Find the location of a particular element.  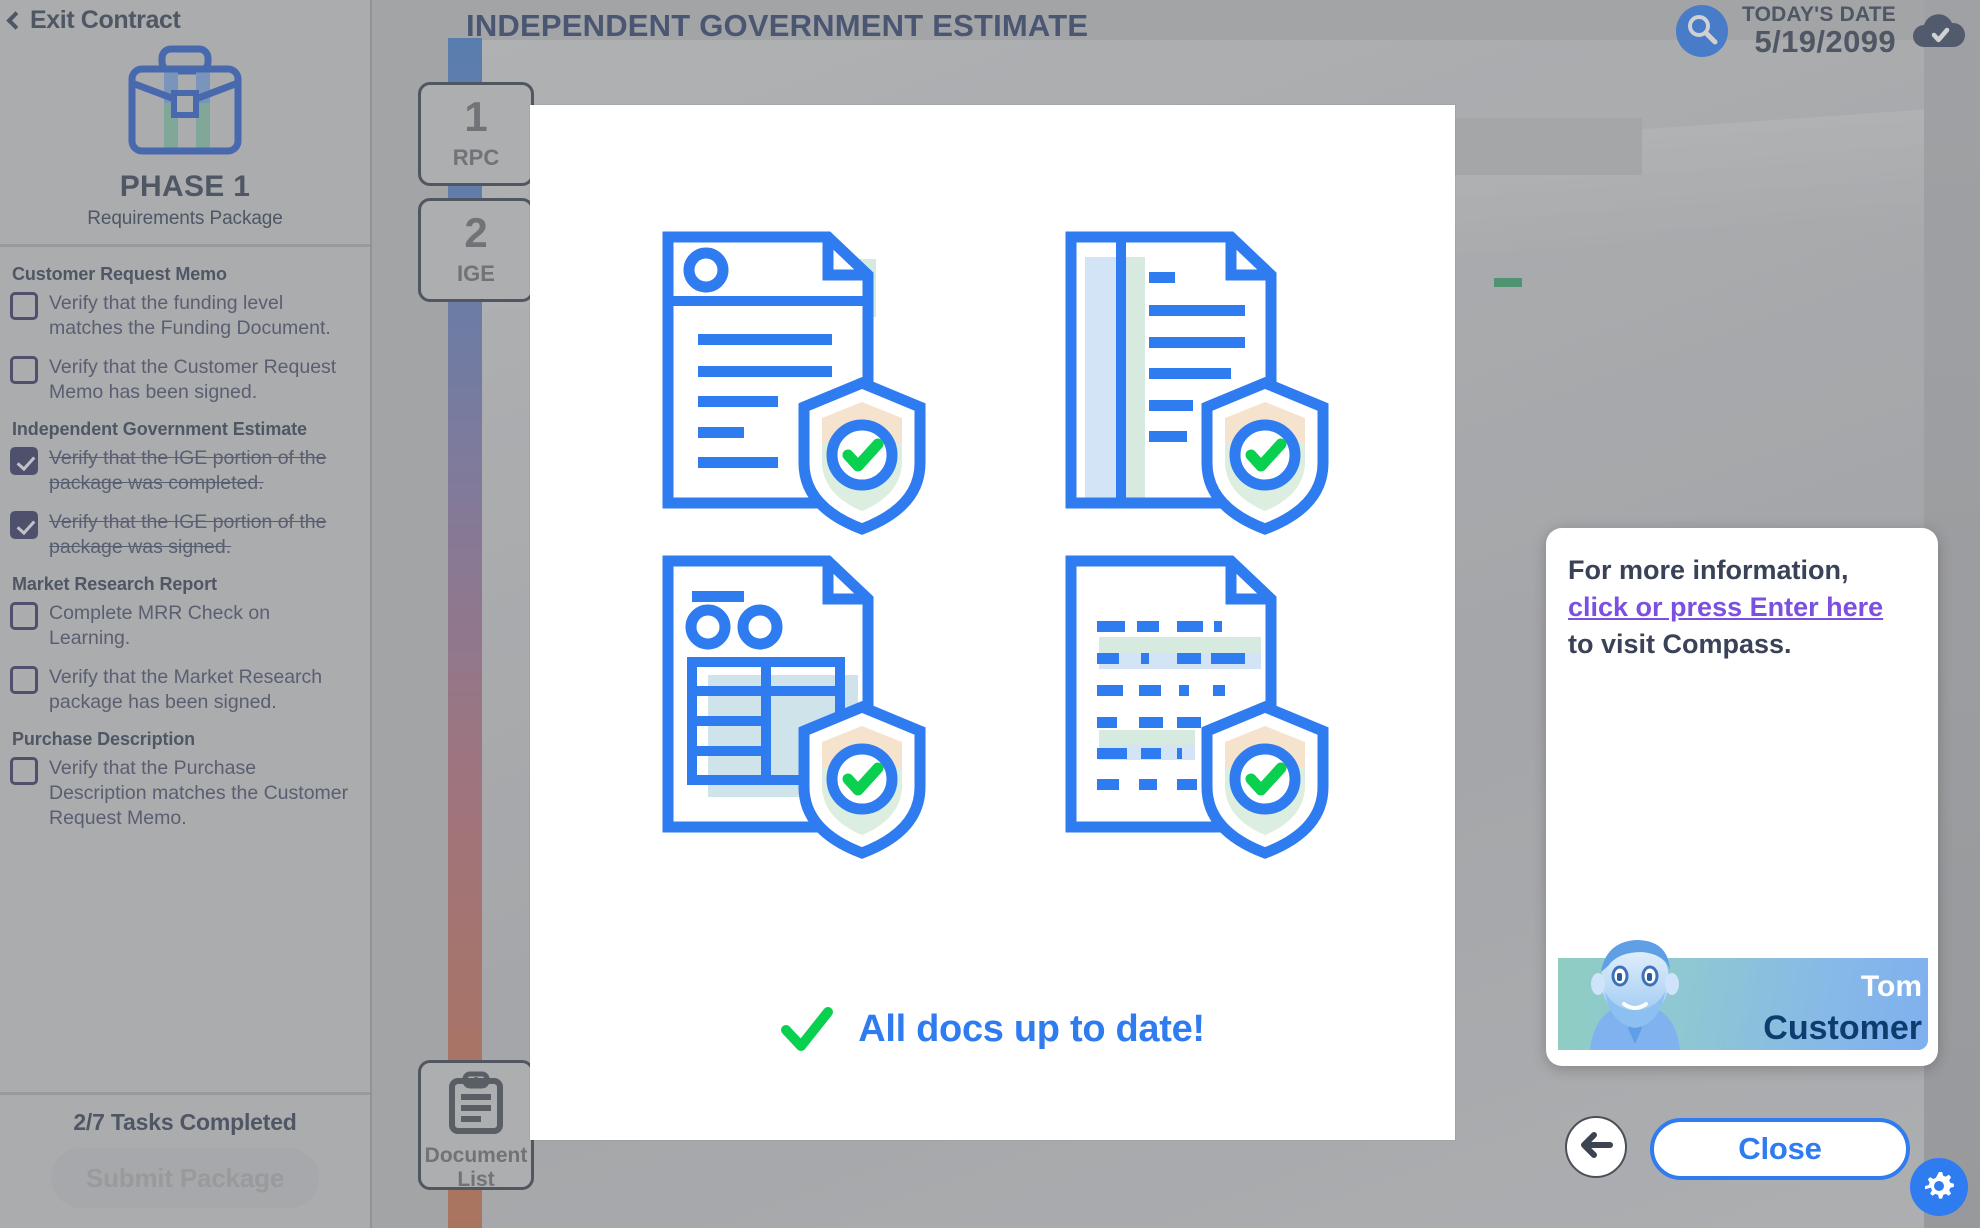

tooltip-text-after: to visit Compass. is located at coordinates (1680, 644).